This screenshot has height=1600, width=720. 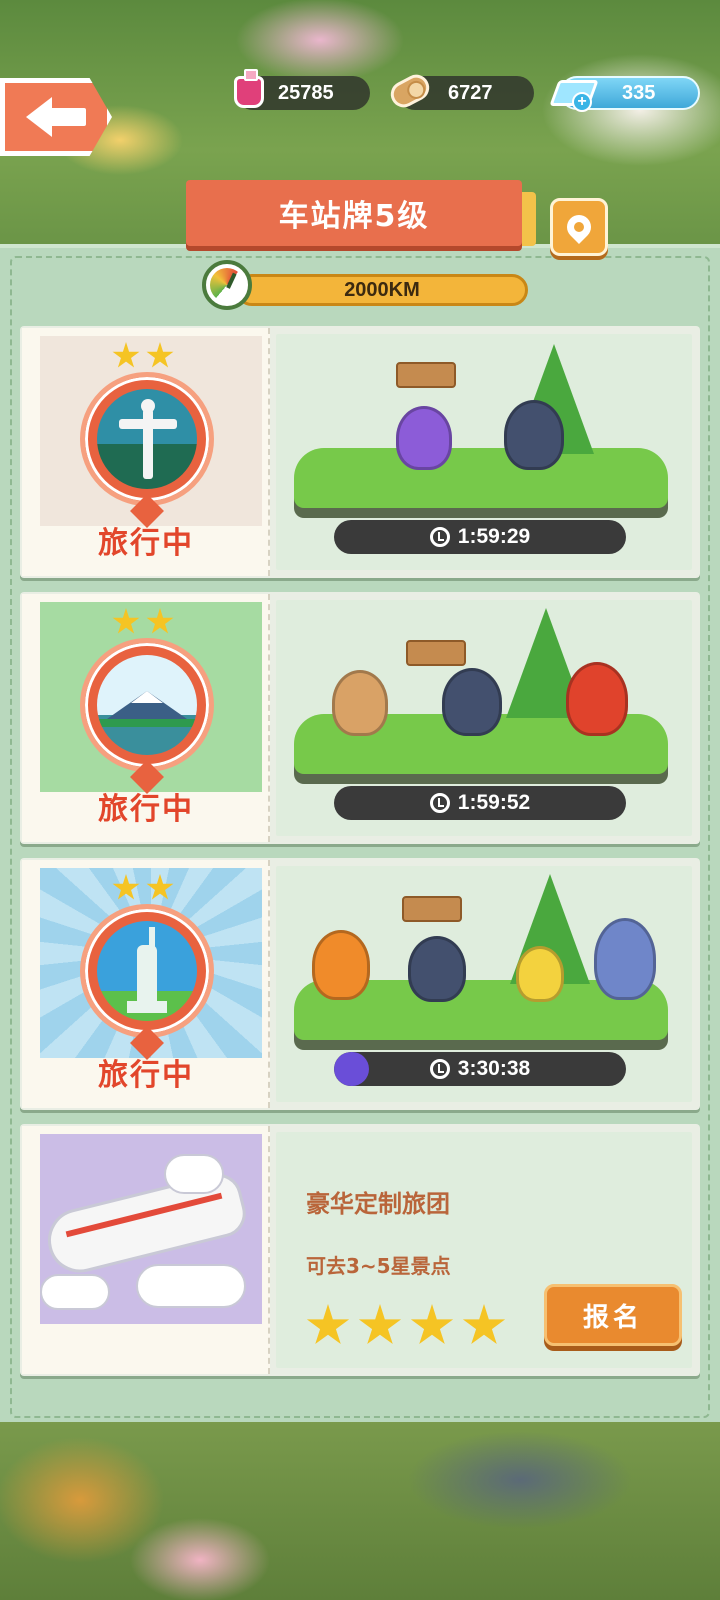 I want to click on wolf-character, so click(x=625, y=959).